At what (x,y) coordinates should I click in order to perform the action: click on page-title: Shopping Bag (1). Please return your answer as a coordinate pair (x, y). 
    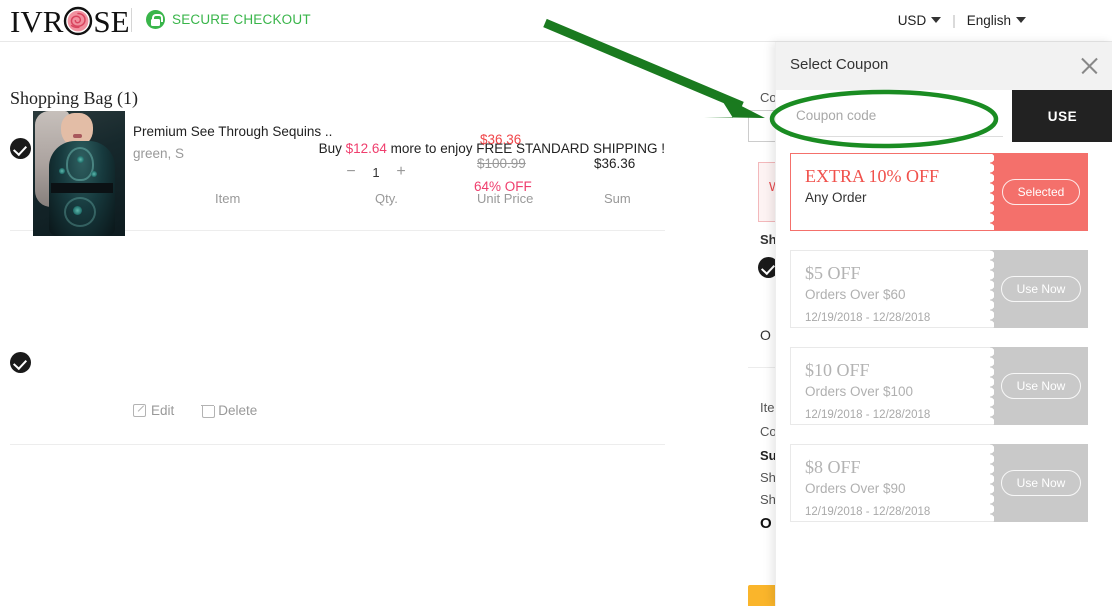
    Looking at the image, I should click on (74, 98).